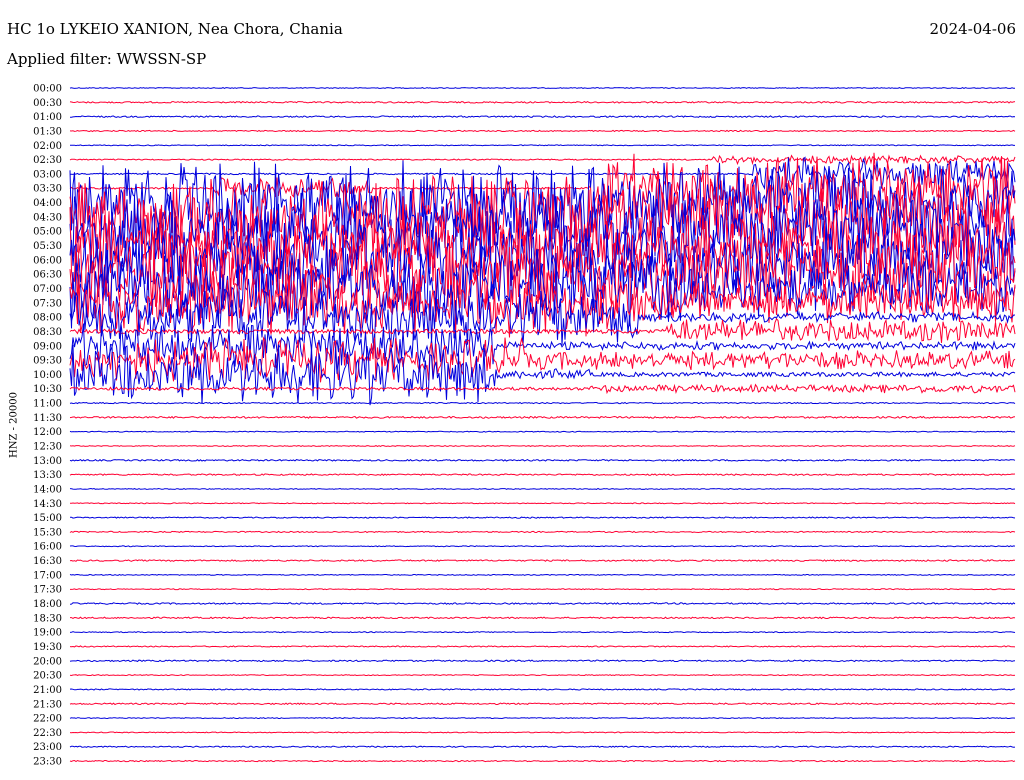 The height and width of the screenshot is (780, 1024). Describe the element at coordinates (47, 289) in the screenshot. I see `time-tick-label: 07:00` at that location.